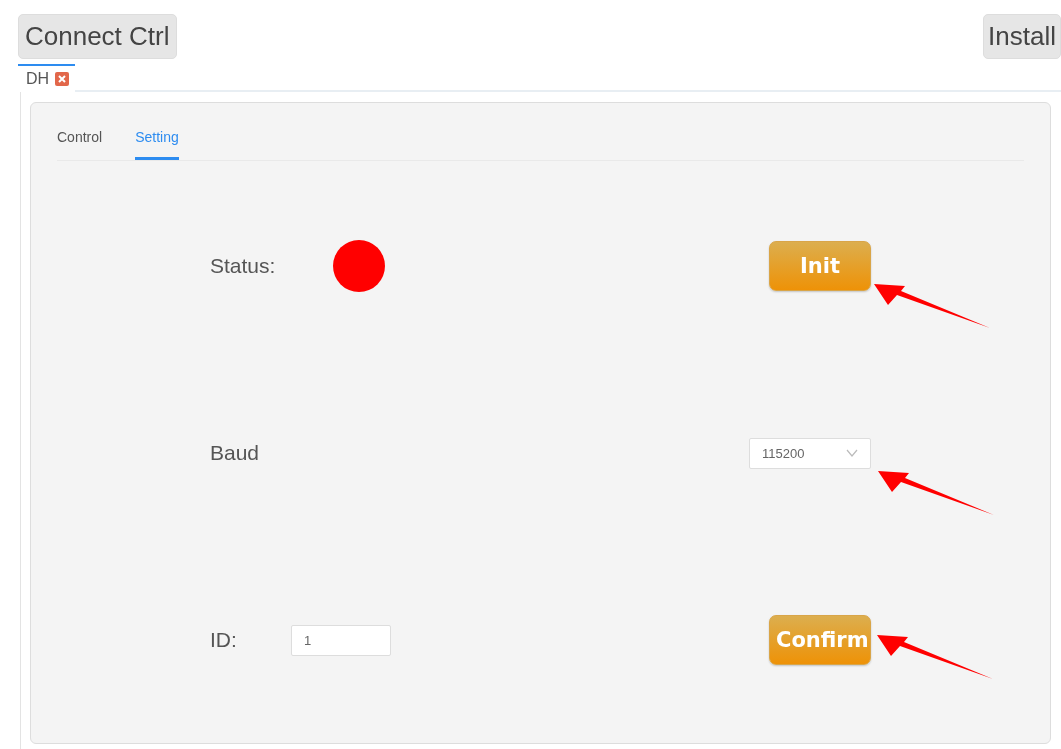 The height and width of the screenshot is (749, 1061). What do you see at coordinates (224, 640) in the screenshot?
I see `field-label: ID:` at bounding box center [224, 640].